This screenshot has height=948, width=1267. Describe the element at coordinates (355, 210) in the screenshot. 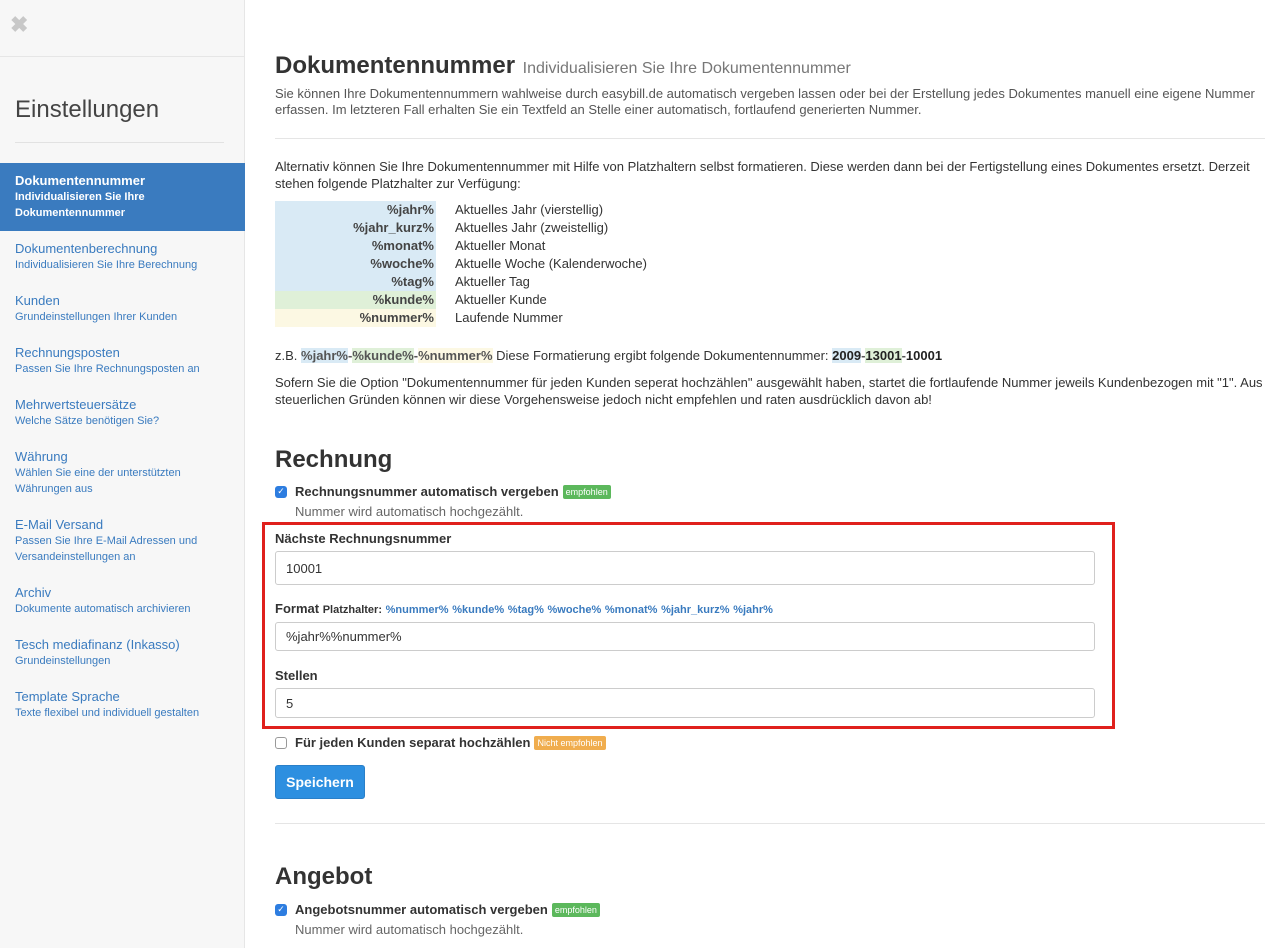

I see `placeholder-key: %jahr%` at that location.